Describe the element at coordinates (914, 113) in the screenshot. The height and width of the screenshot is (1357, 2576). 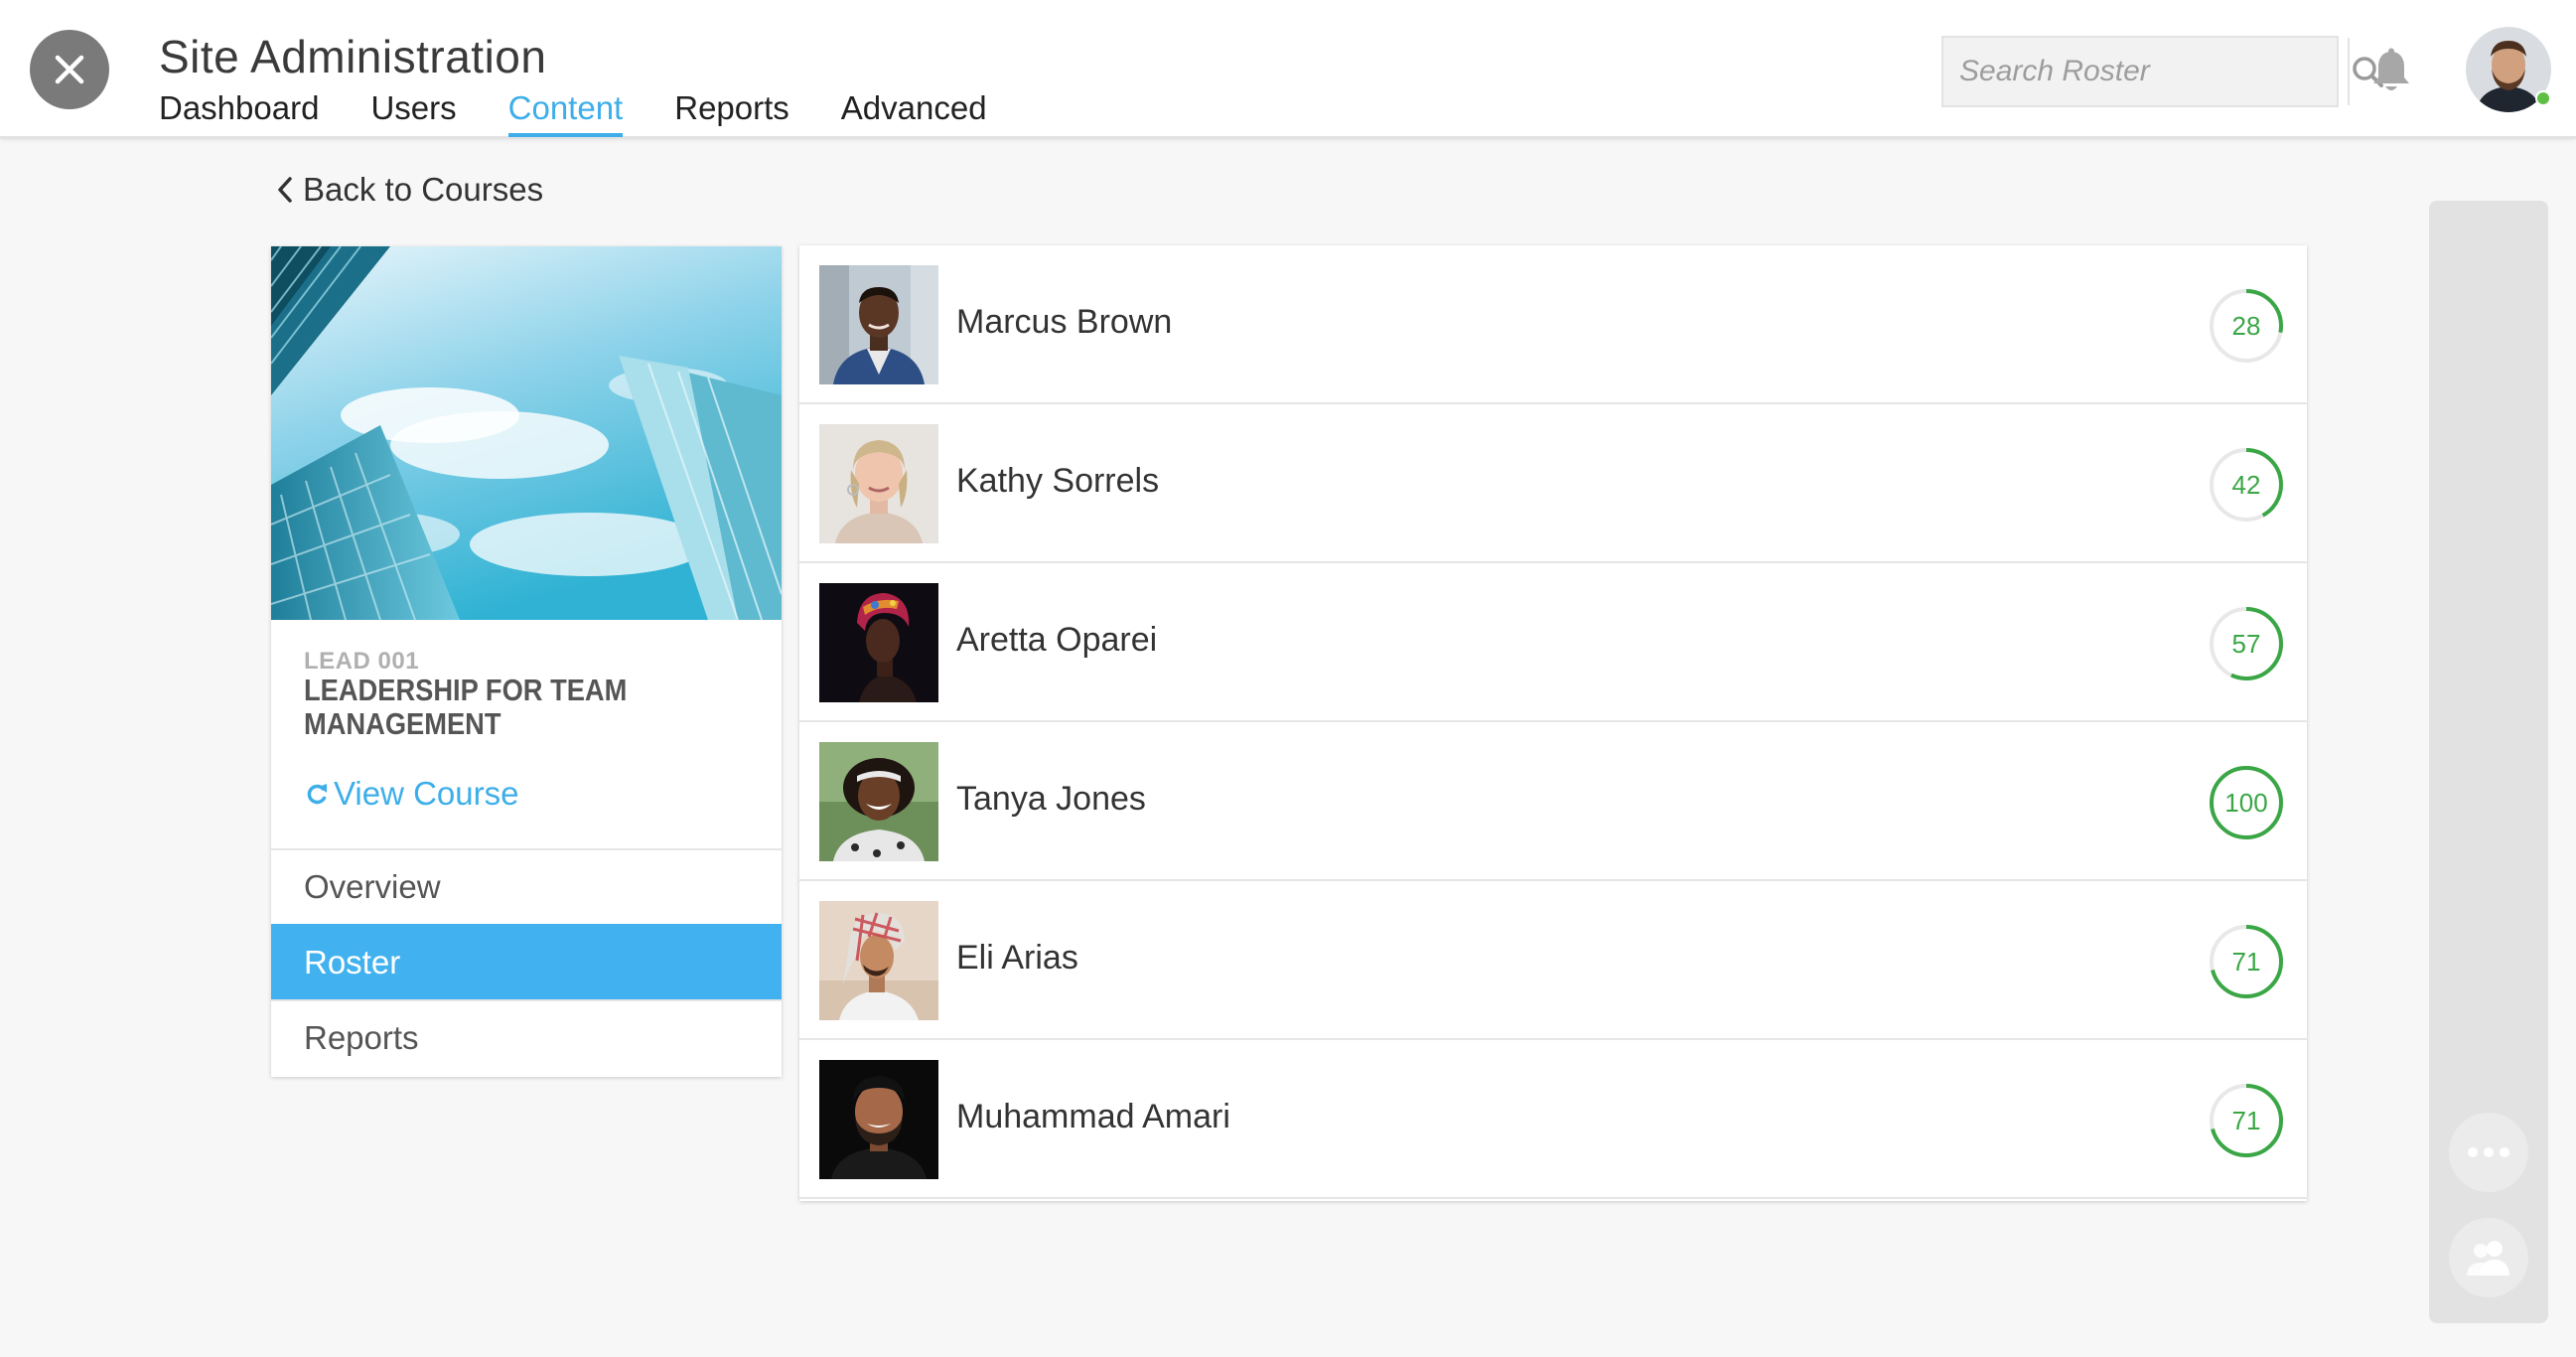
I see `tab-advanced: Advanced` at that location.